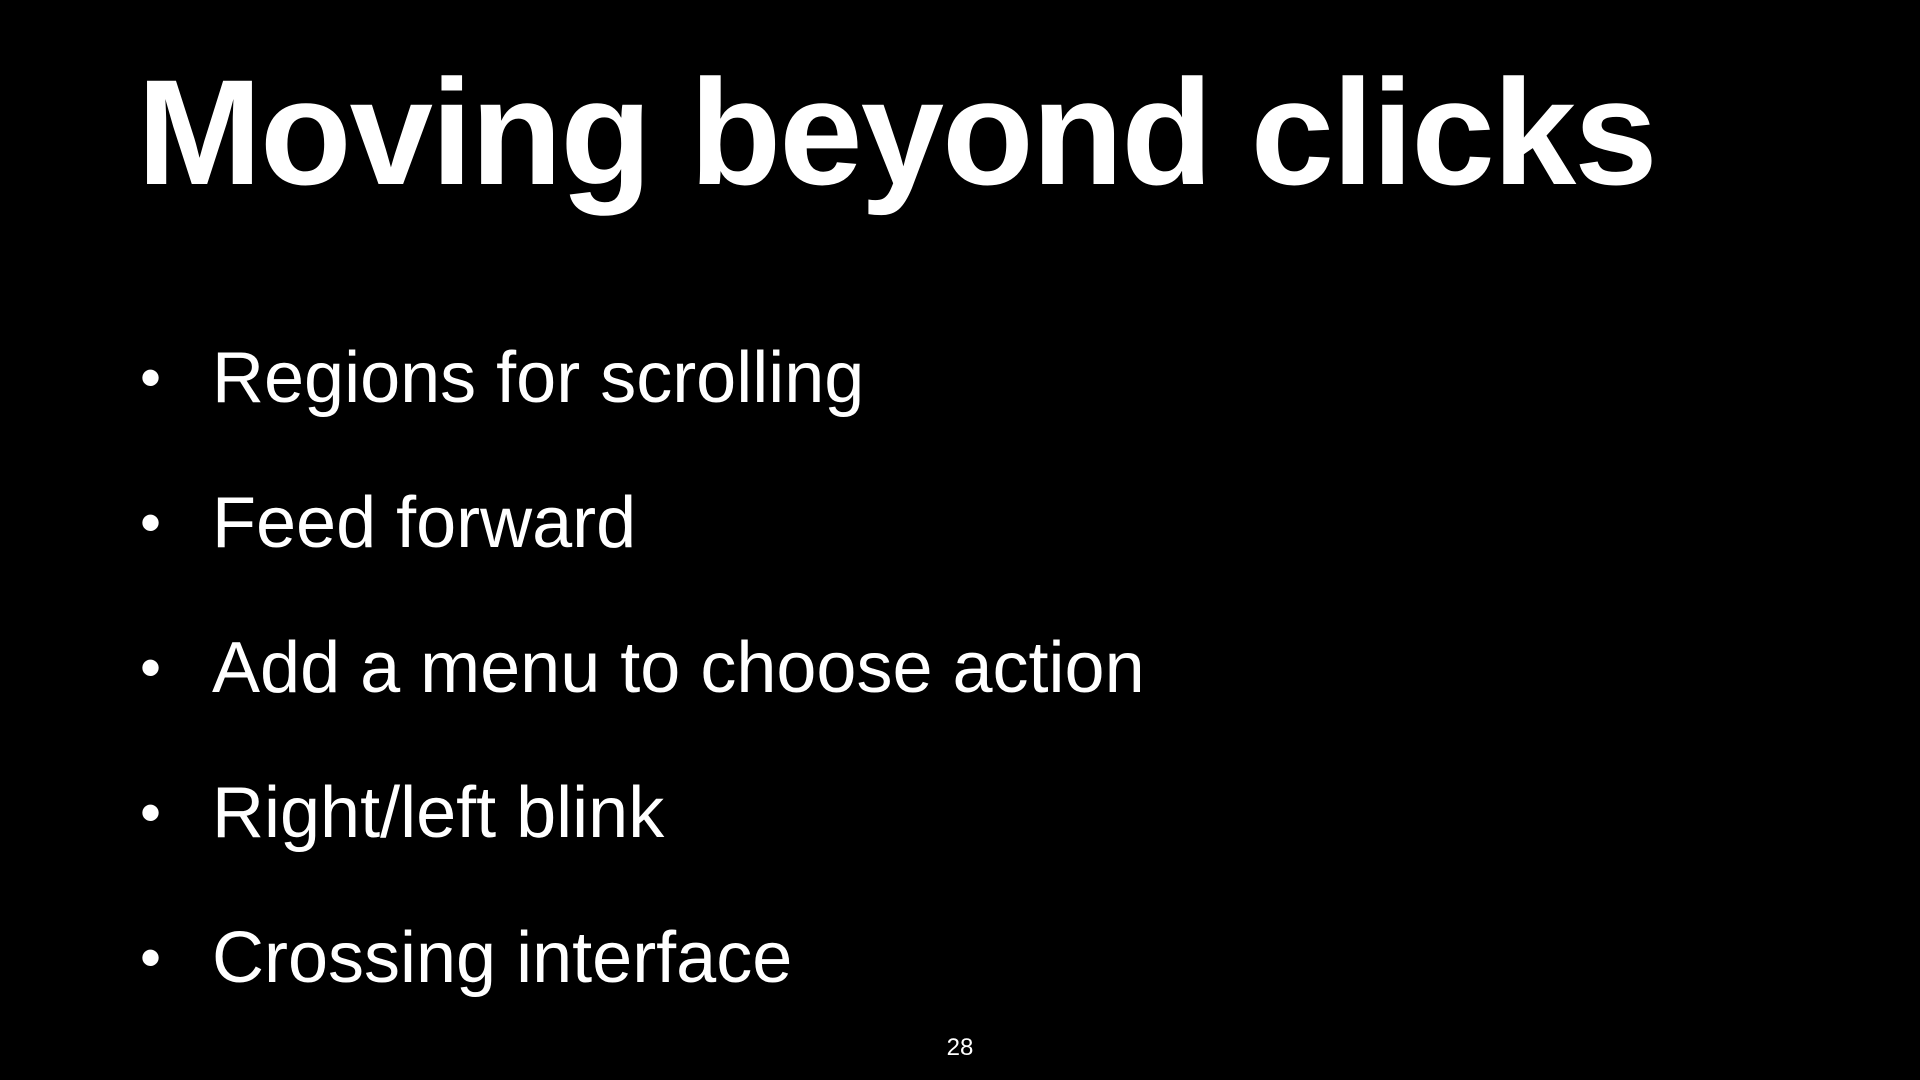 The width and height of the screenshot is (1920, 1080). Describe the element at coordinates (642, 522) in the screenshot. I see `bullet-item-feed-forward: • Feed forward` at that location.